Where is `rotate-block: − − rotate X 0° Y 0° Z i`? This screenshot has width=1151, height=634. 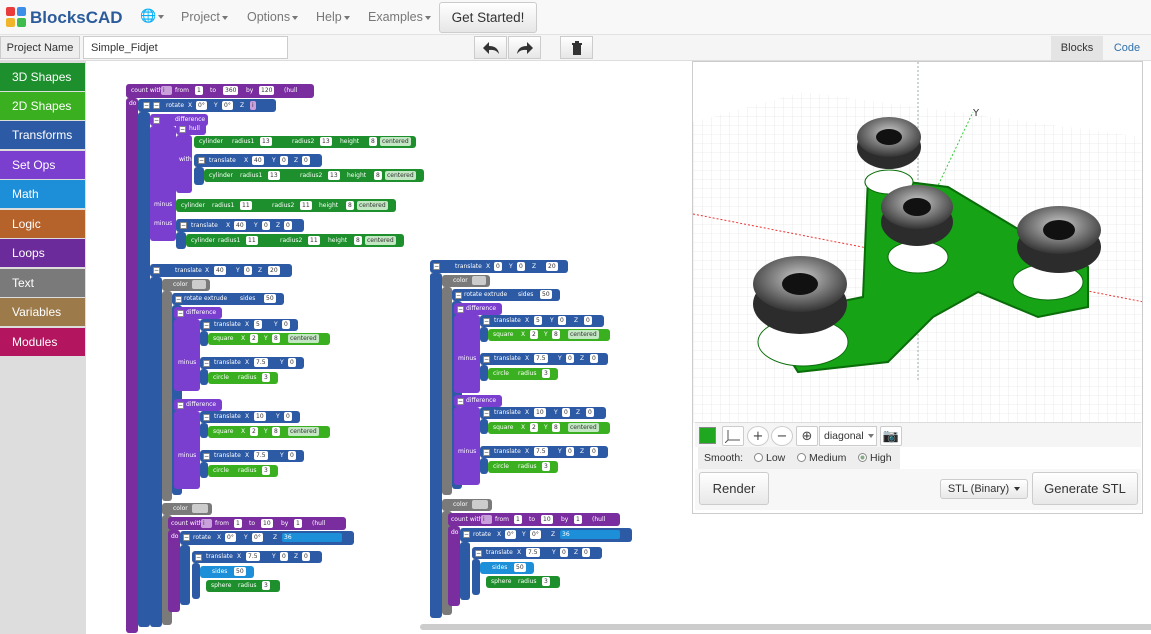
rotate-block: − − rotate X 0° Y 0° Z i is located at coordinates (207, 105).